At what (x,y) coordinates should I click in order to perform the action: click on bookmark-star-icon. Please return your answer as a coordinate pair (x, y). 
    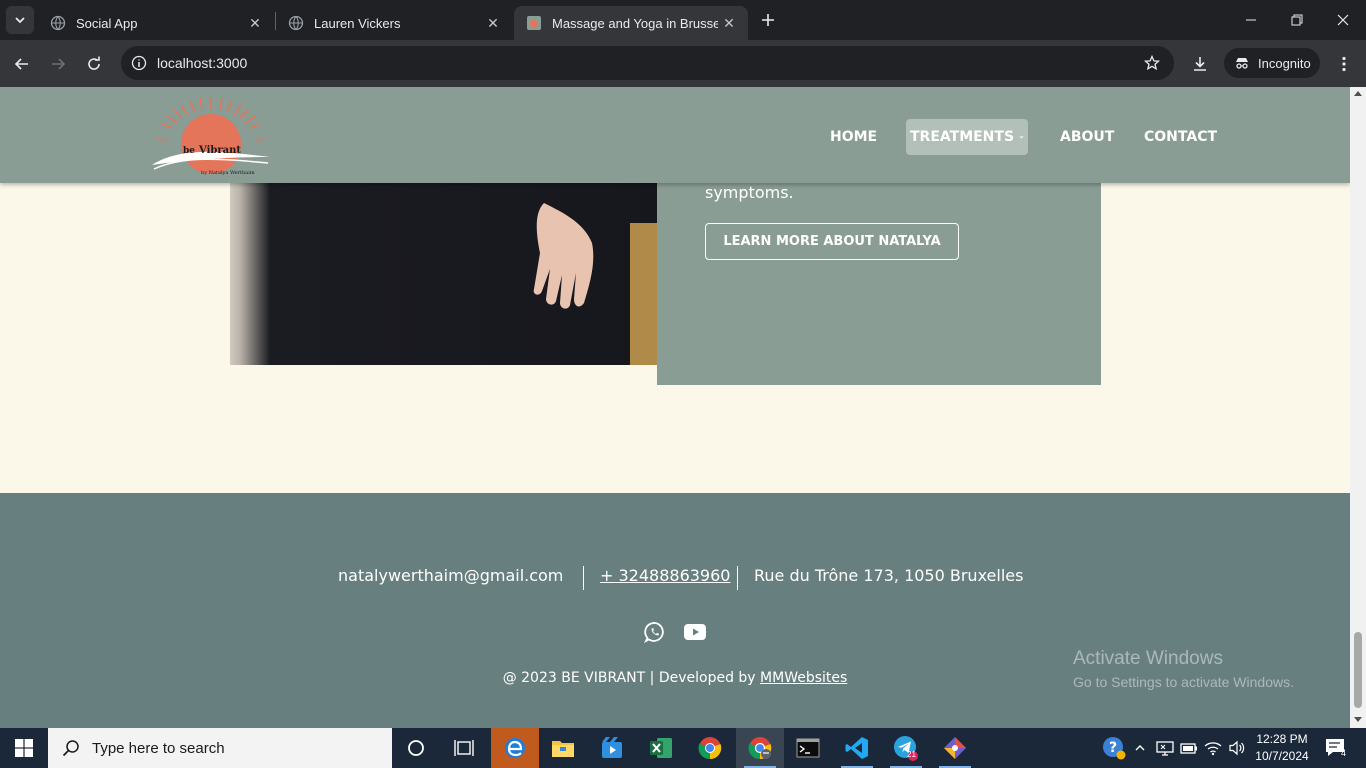
    Looking at the image, I should click on (1152, 63).